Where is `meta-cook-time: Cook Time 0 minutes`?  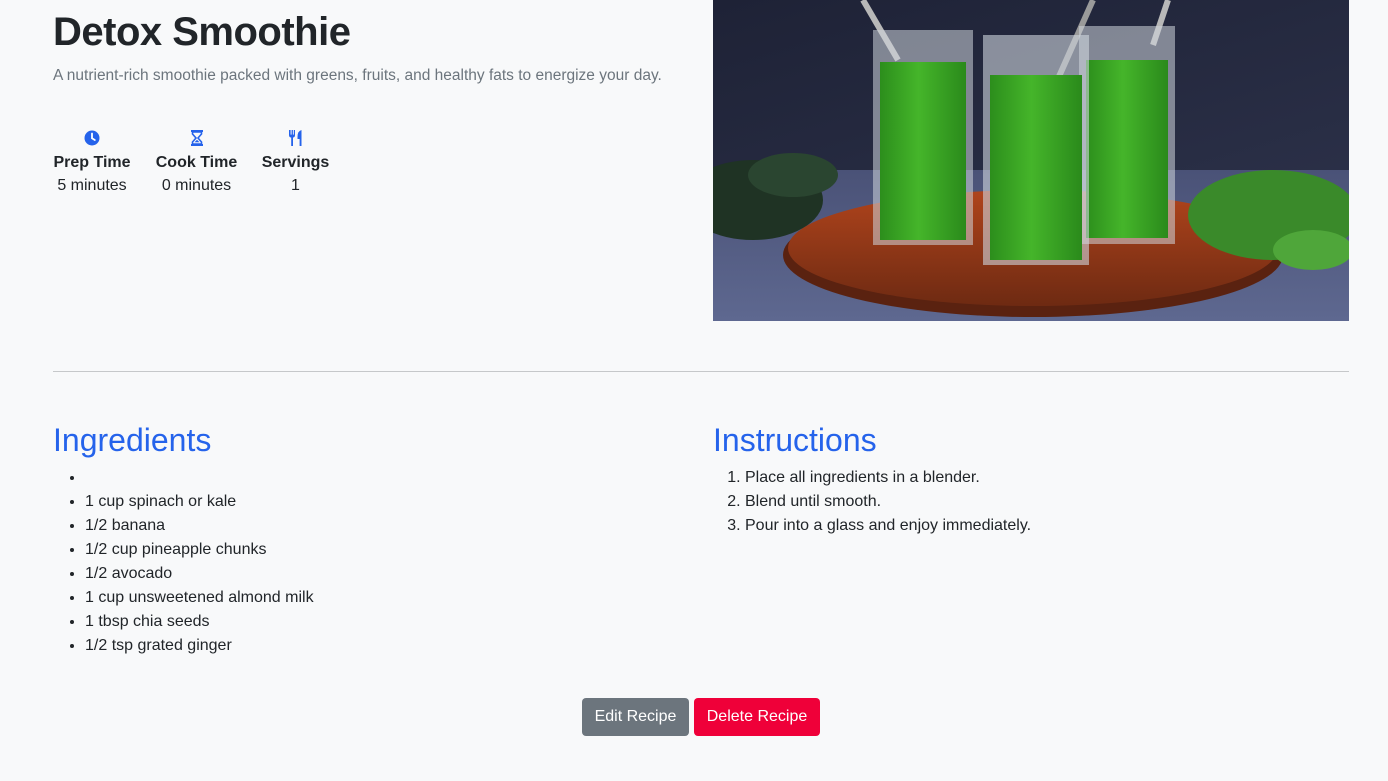 meta-cook-time: Cook Time 0 minutes is located at coordinates (196, 163).